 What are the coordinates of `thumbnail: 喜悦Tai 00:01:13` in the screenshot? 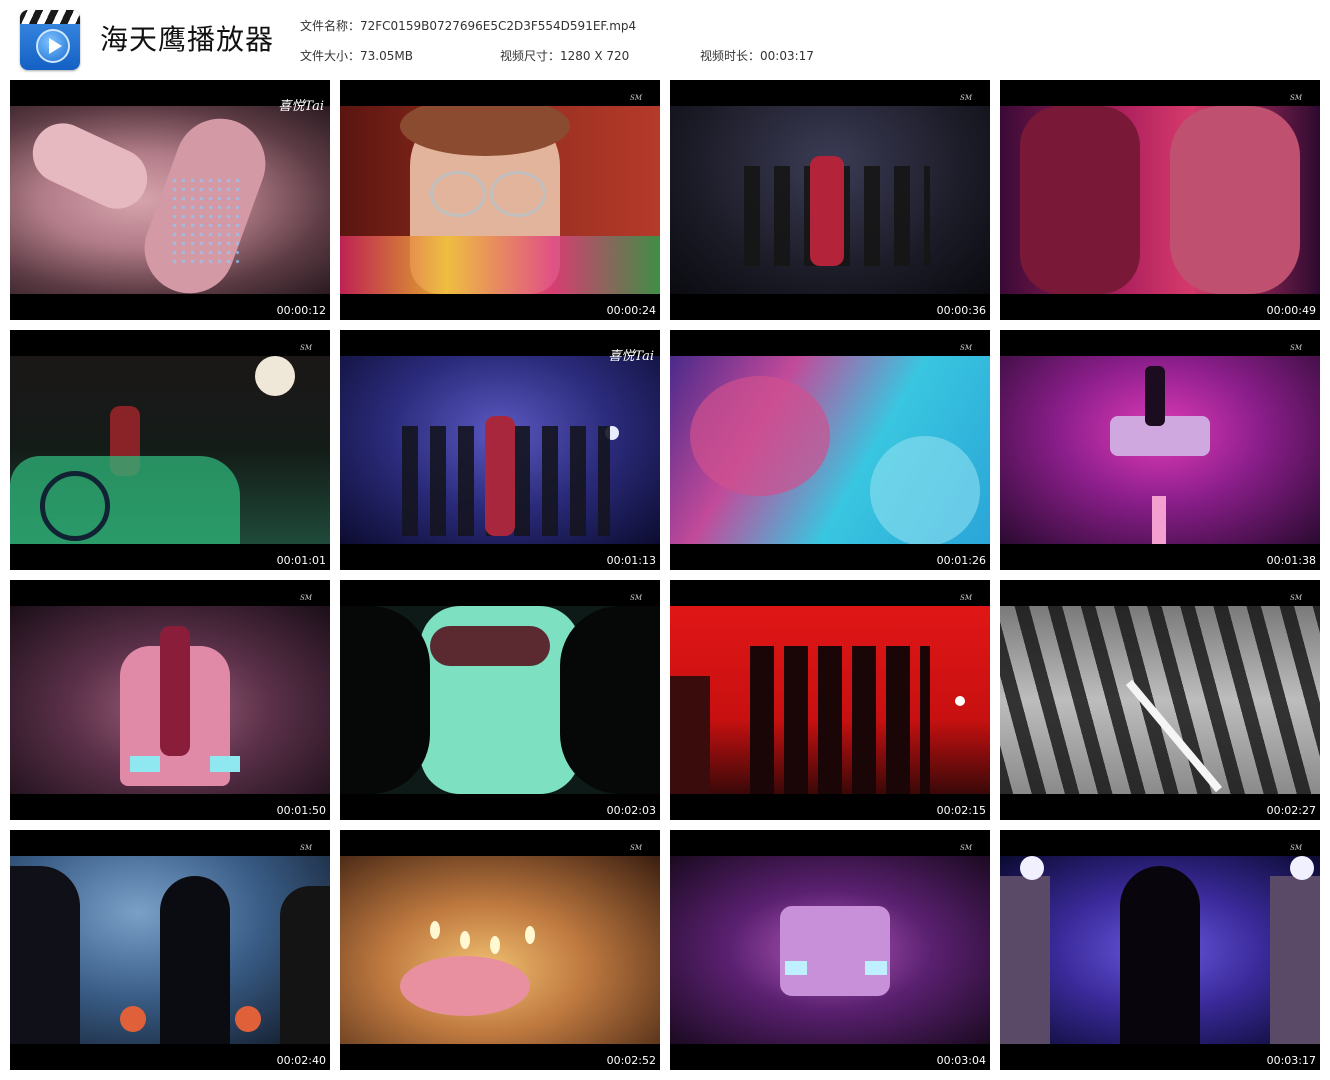 It's located at (500, 450).